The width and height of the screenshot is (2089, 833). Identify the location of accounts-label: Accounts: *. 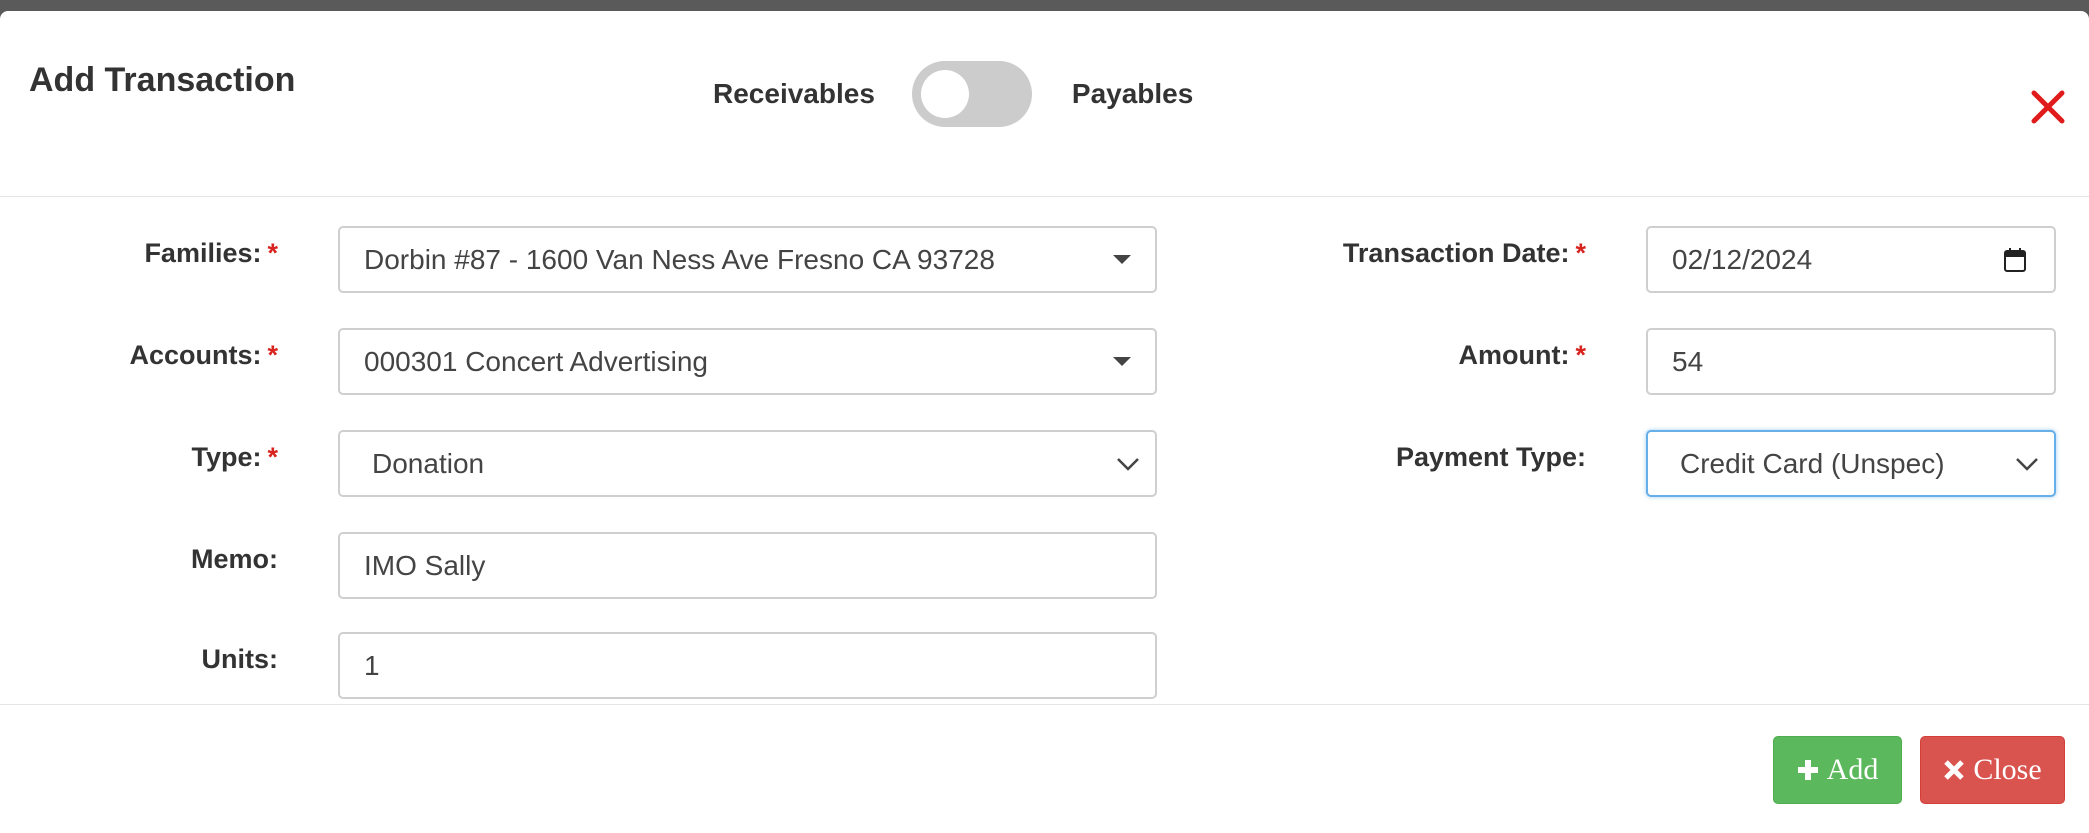
(203, 355).